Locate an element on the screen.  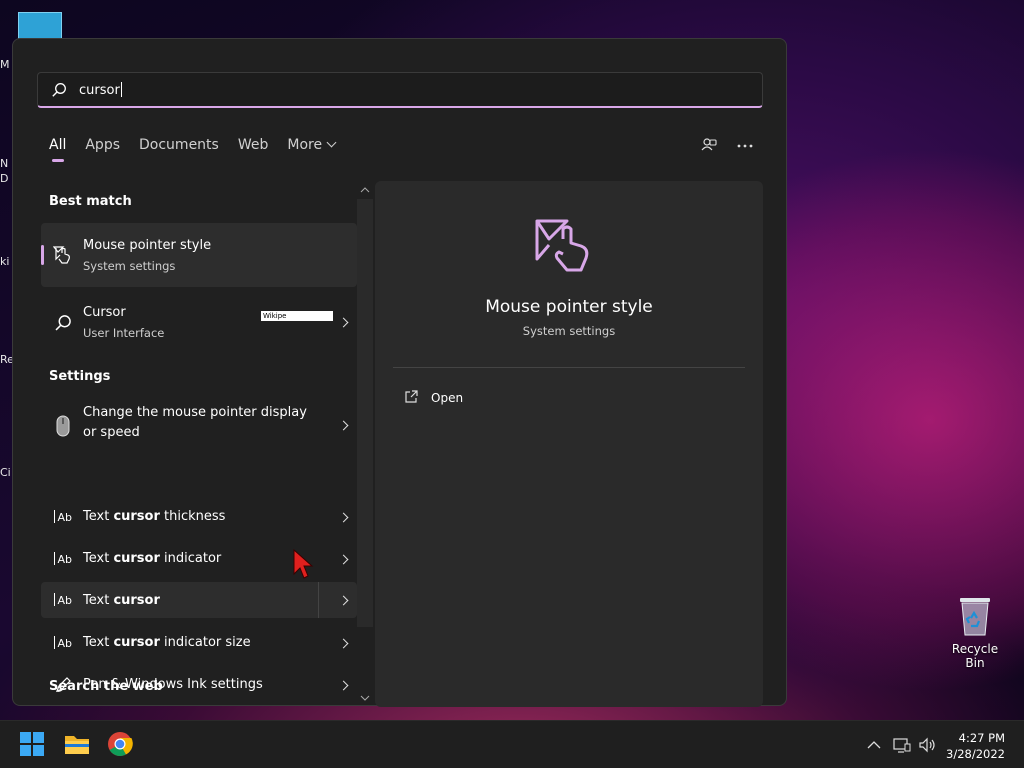
tab-more-label: More is located at coordinates (305, 145).